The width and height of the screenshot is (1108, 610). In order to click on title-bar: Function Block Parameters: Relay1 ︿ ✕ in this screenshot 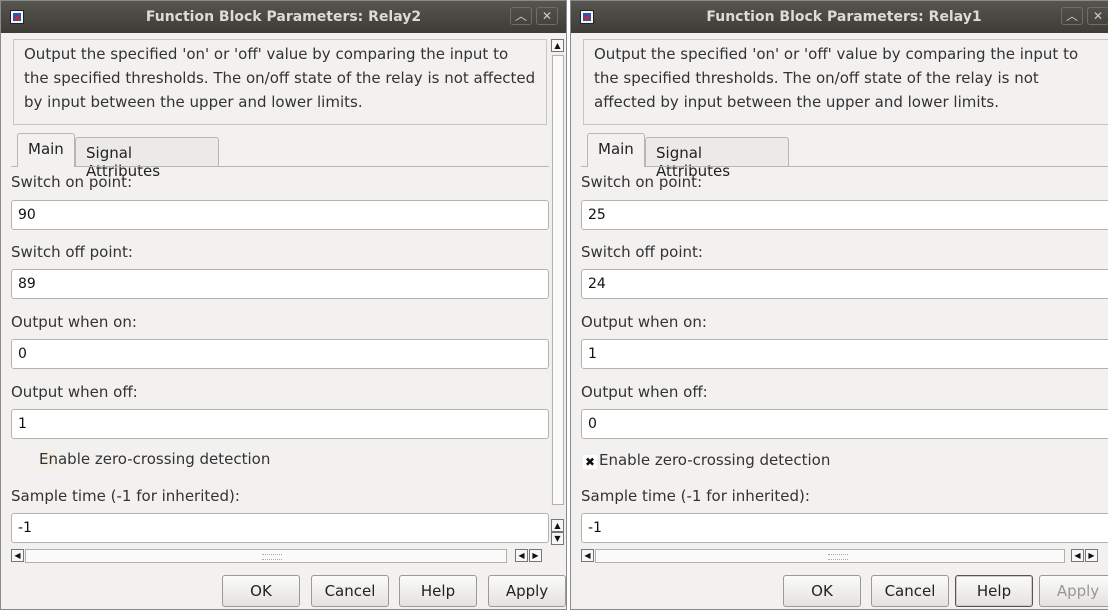, I will do `click(839, 17)`.